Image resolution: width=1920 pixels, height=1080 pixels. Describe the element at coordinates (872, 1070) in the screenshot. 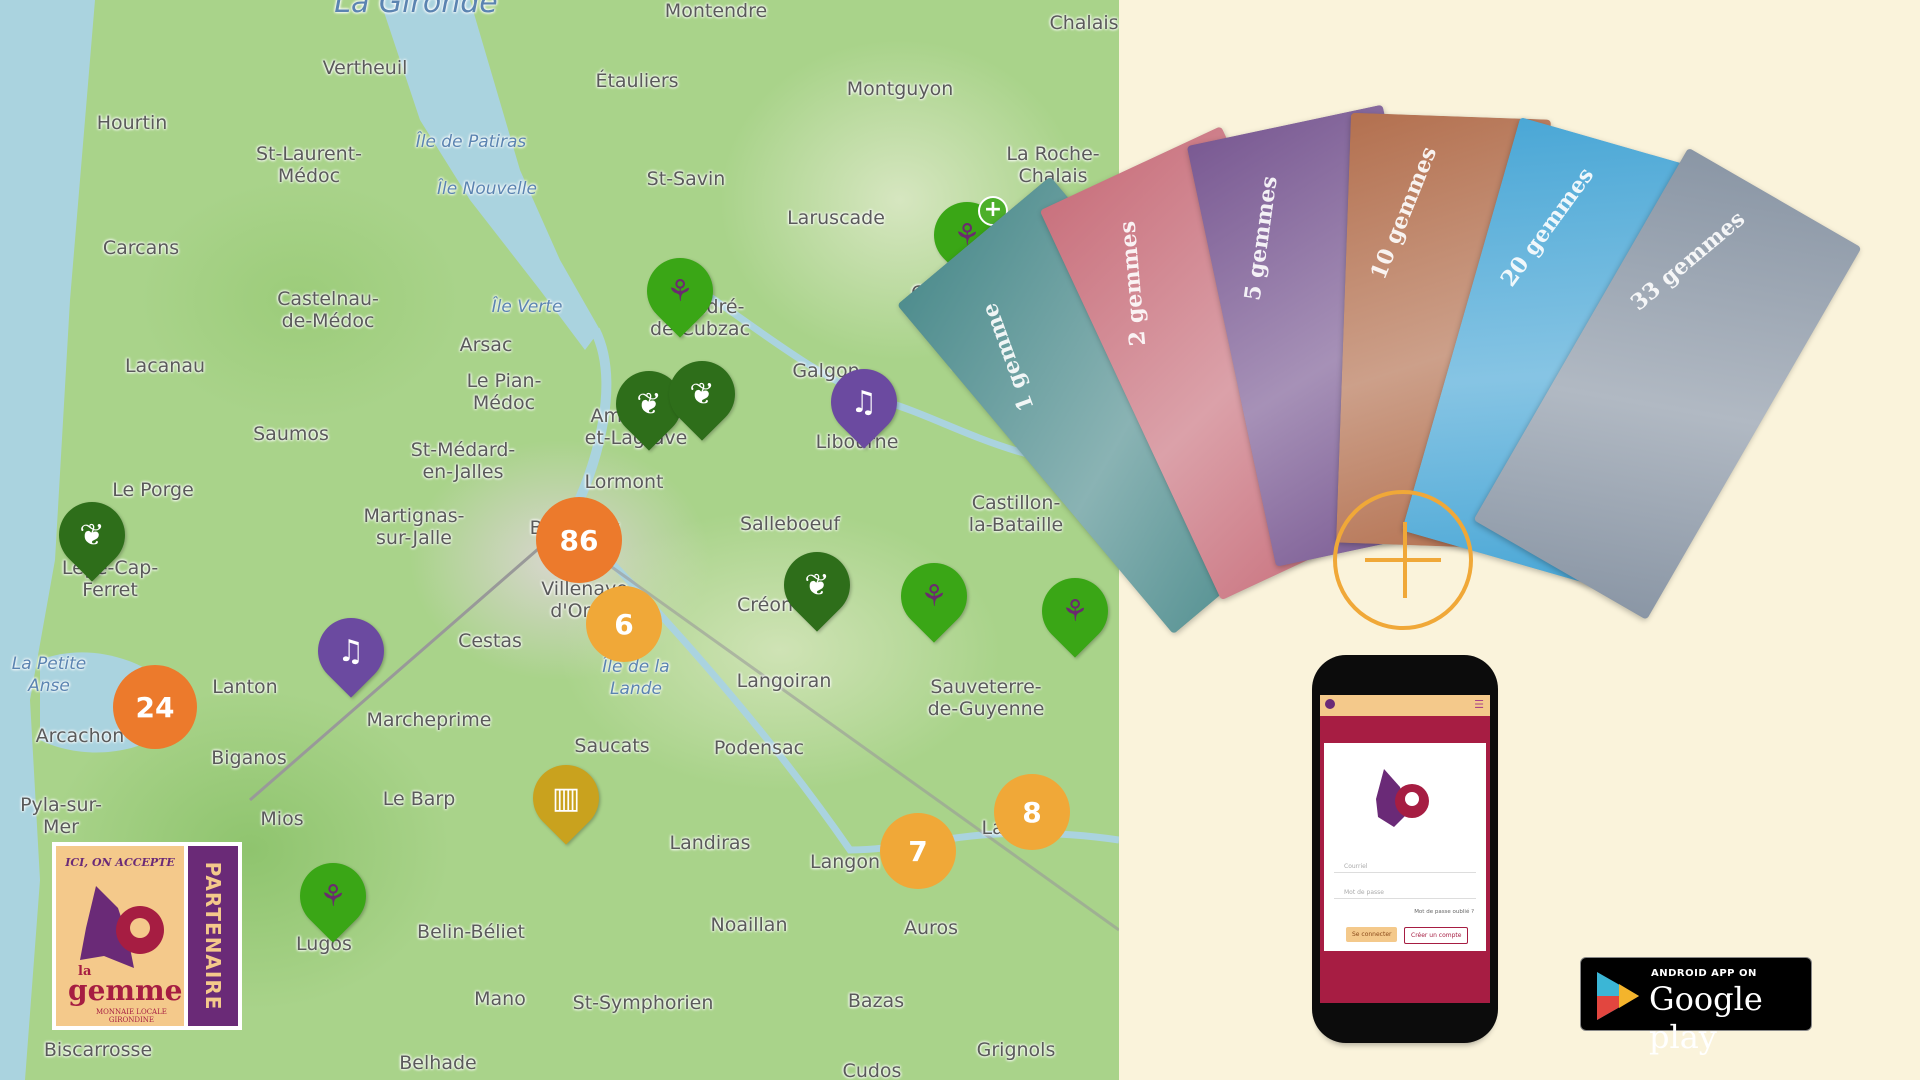

I see `map-place-label: Cudos` at that location.